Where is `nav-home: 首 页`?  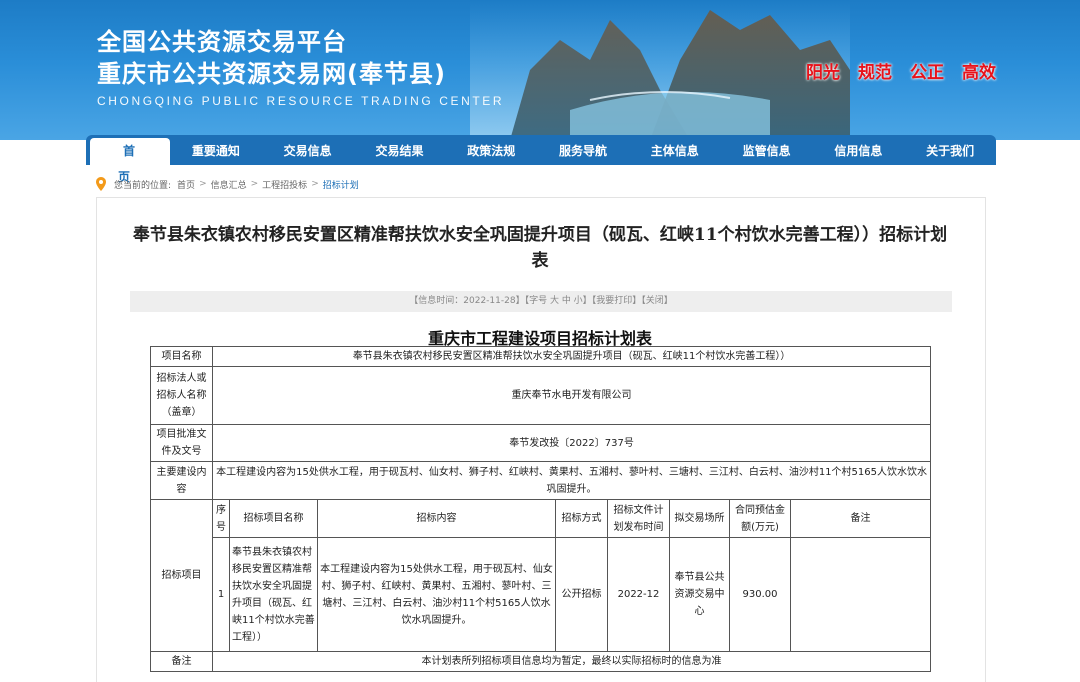 nav-home: 首 页 is located at coordinates (130, 161).